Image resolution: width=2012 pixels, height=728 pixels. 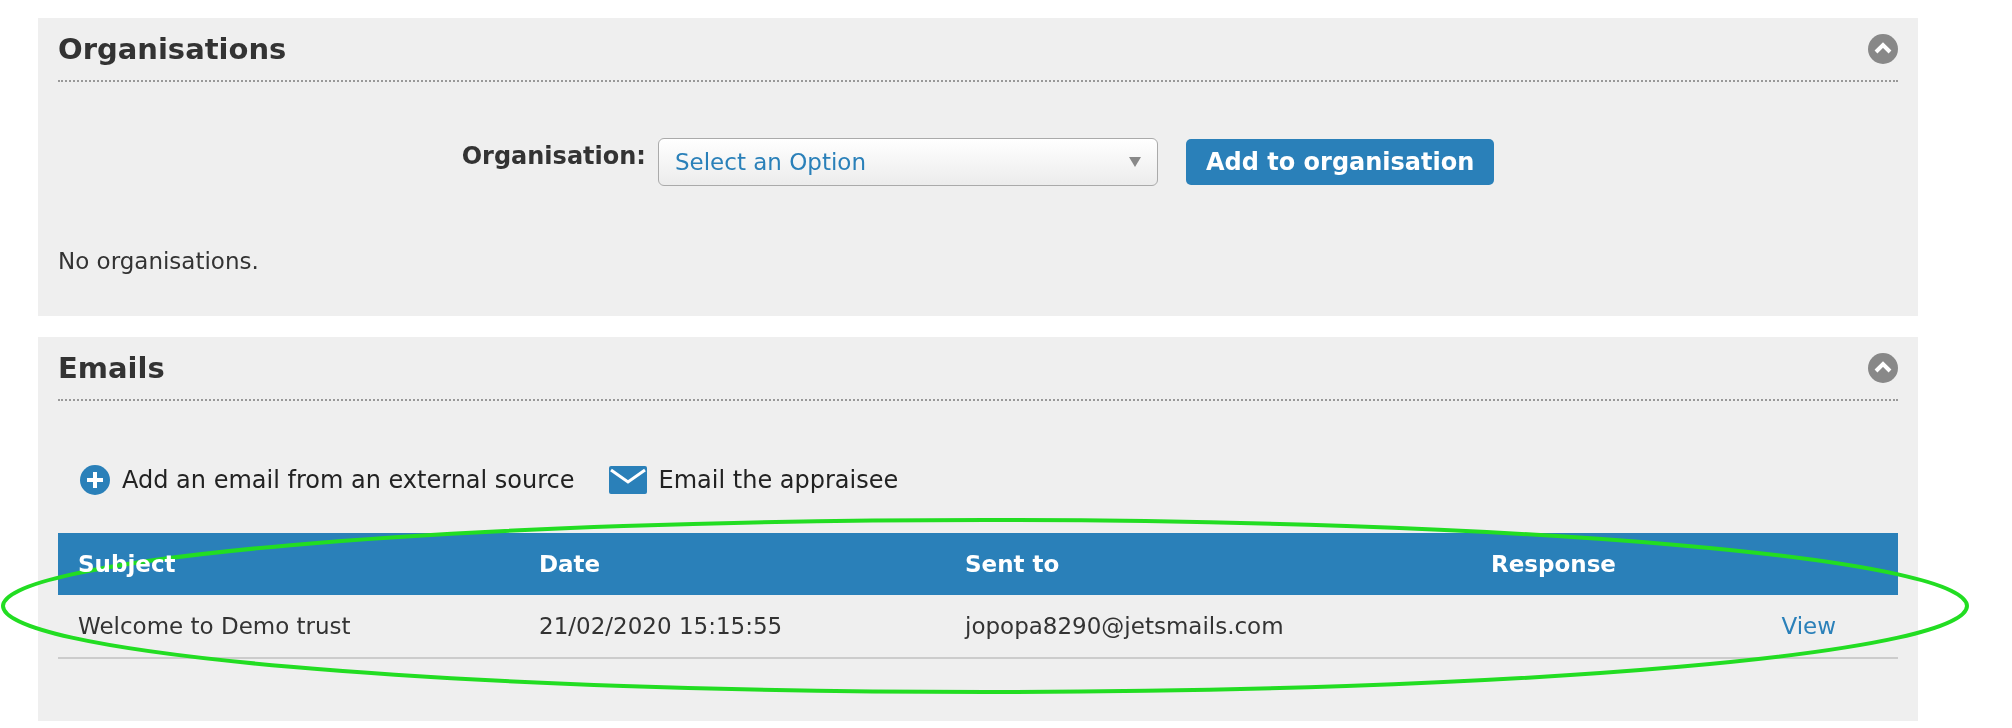 I want to click on add-button: Add to organisation, so click(x=1340, y=162).